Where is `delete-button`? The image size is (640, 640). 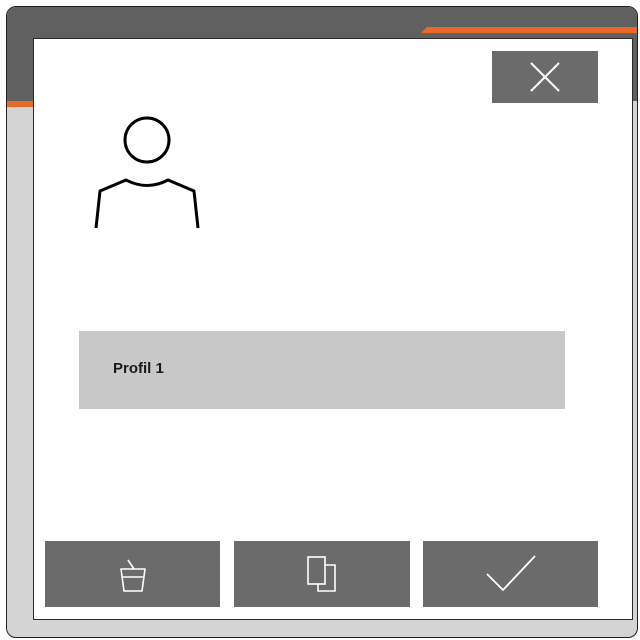
delete-button is located at coordinates (132, 574).